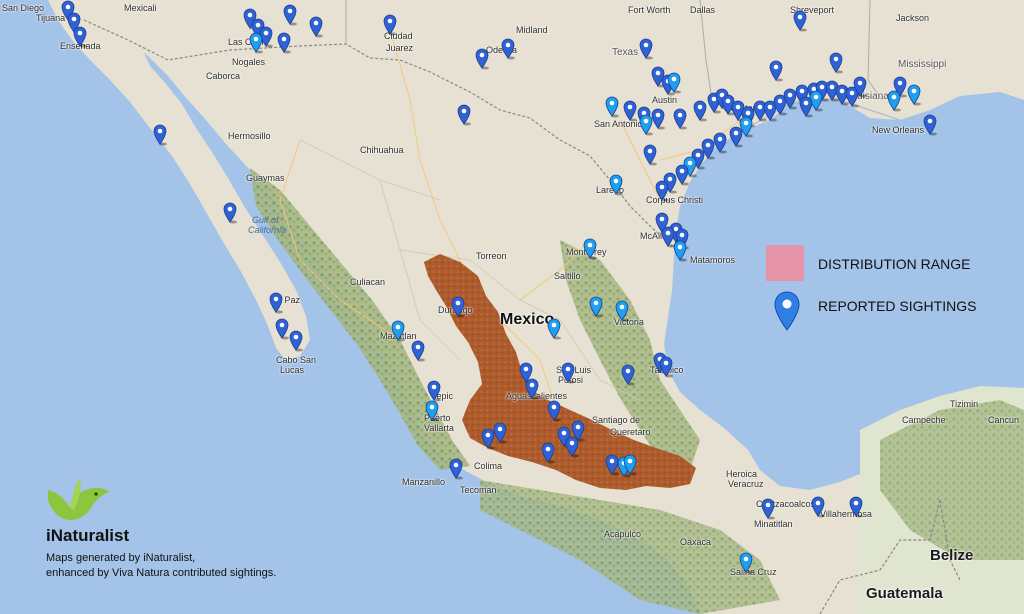  I want to click on place-label-torreon: Torreon, so click(491, 256).